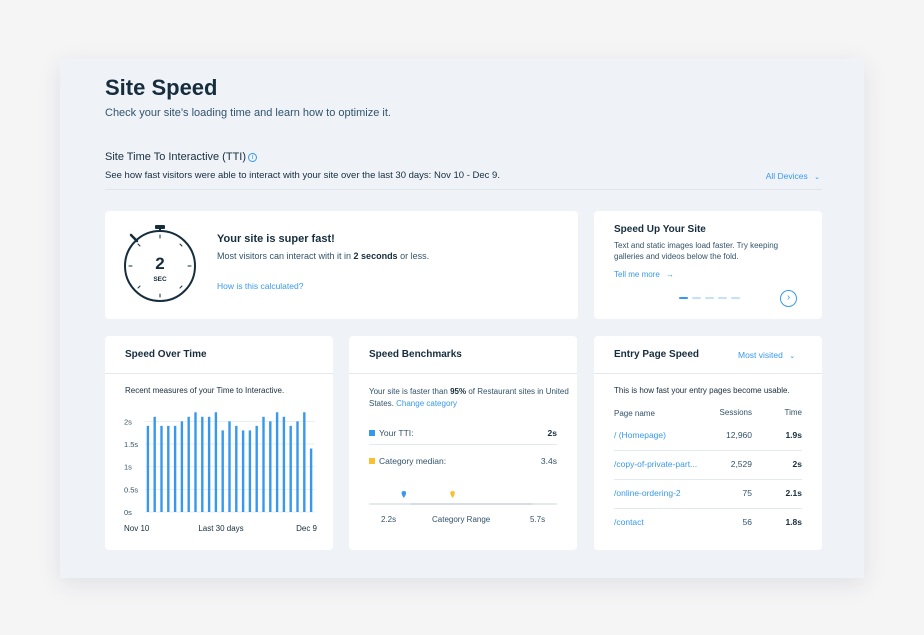 The height and width of the screenshot is (635, 924). What do you see at coordinates (766, 355) in the screenshot?
I see `sort-filter-dropdown: Most visited ⌄` at bounding box center [766, 355].